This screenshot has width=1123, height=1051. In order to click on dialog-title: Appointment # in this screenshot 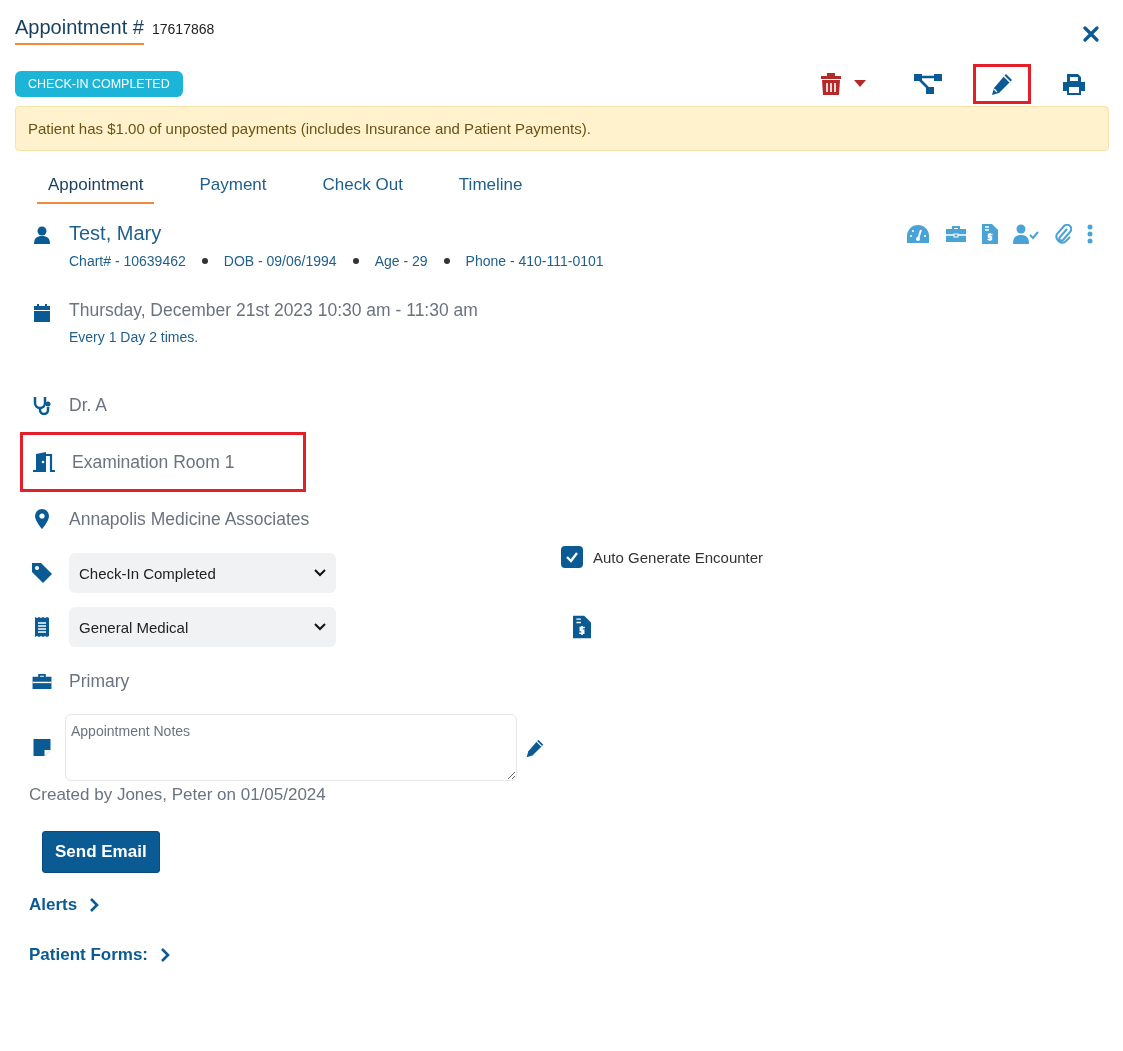, I will do `click(79, 30)`.